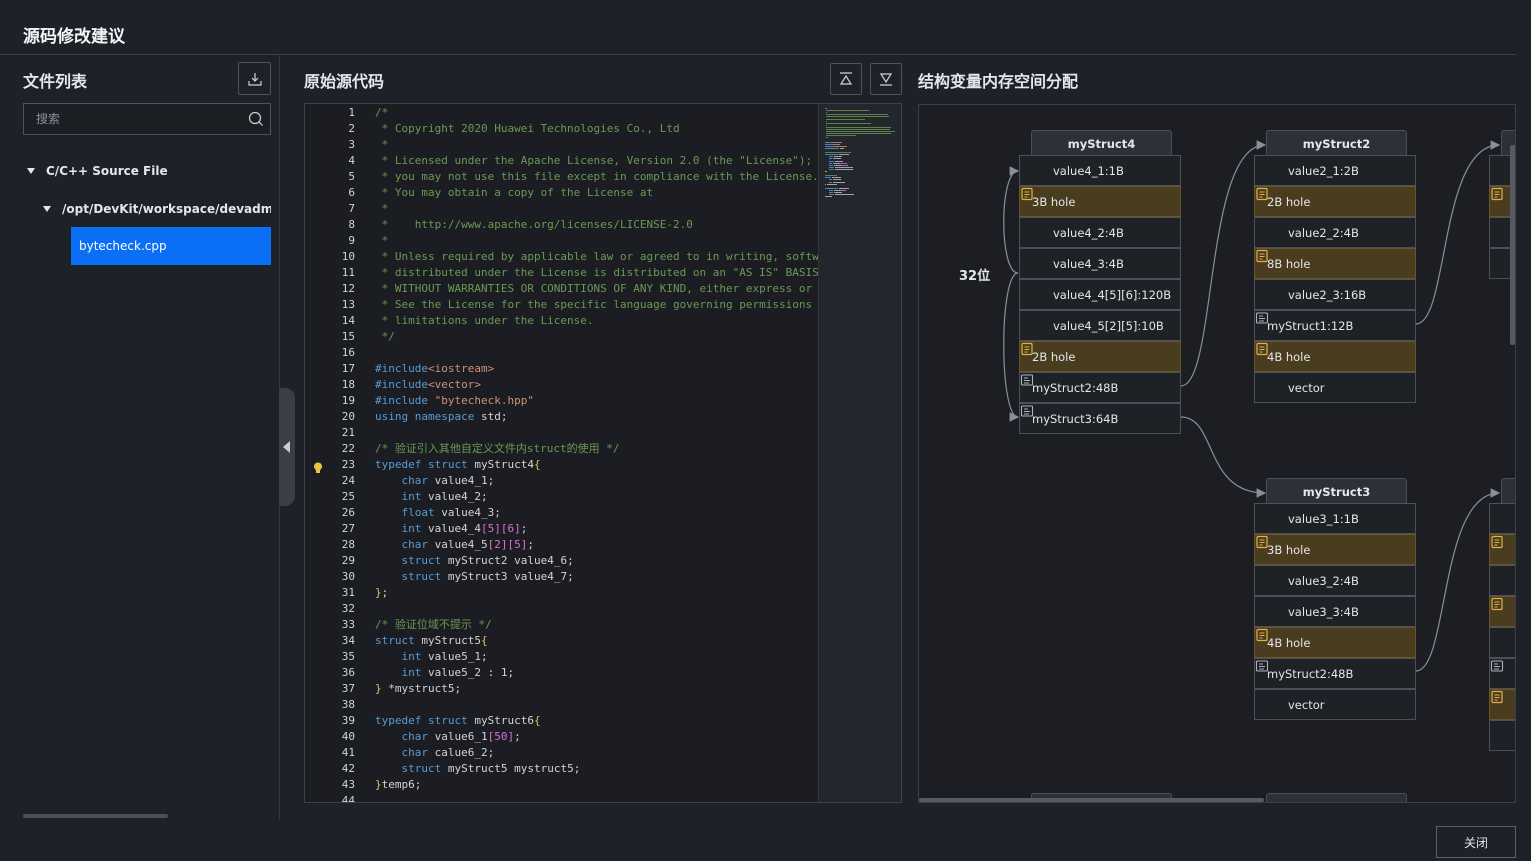  What do you see at coordinates (1327, 294) in the screenshot?
I see `row-label: value2_3:16B` at bounding box center [1327, 294].